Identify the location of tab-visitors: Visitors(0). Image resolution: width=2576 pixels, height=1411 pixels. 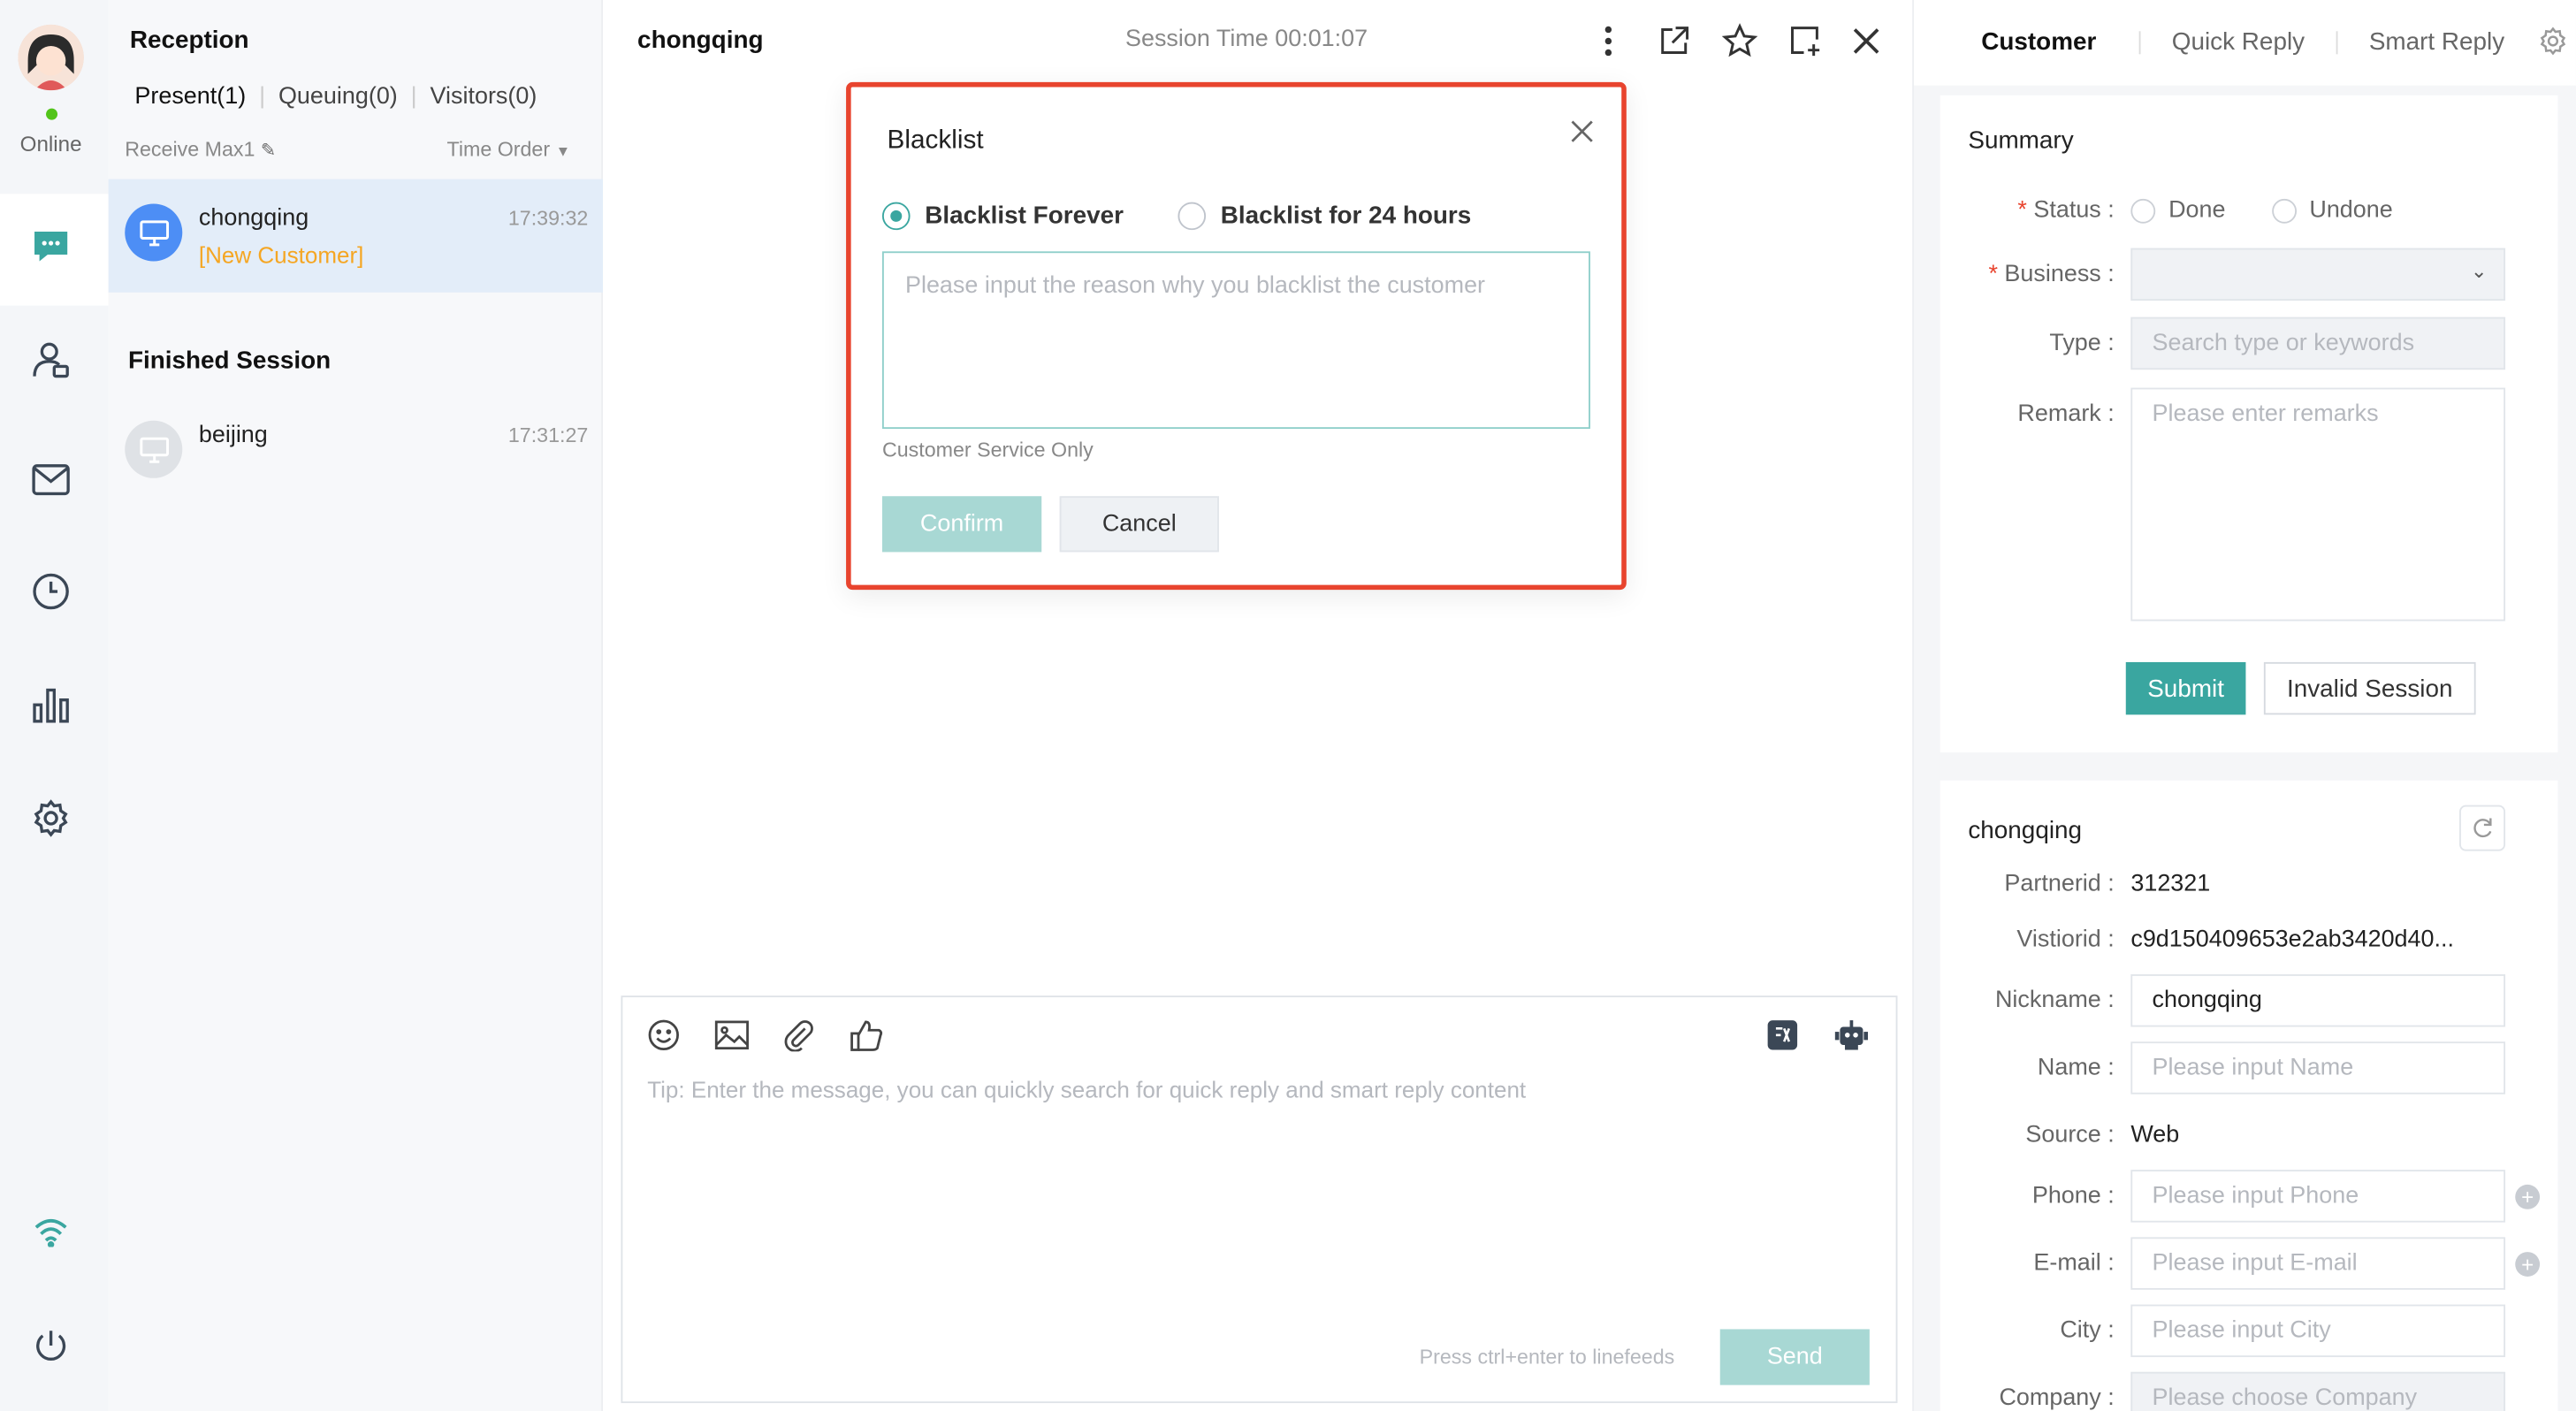
(483, 98).